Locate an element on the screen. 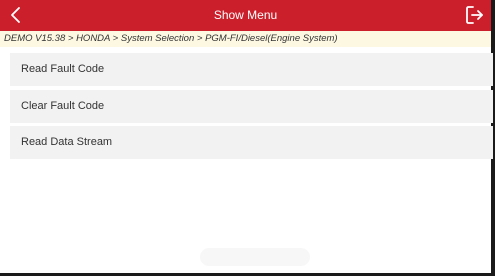 The width and height of the screenshot is (495, 276). chevron-left-icon is located at coordinates (15, 15).